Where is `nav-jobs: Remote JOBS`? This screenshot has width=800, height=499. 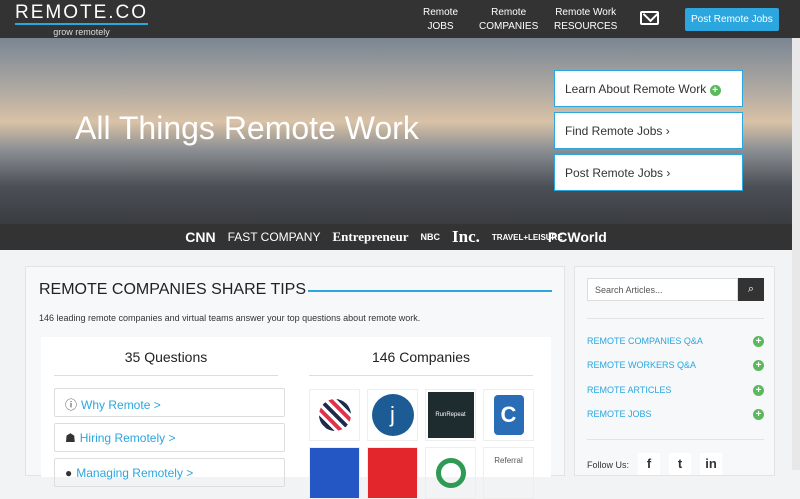
nav-jobs: Remote JOBS is located at coordinates (440, 20).